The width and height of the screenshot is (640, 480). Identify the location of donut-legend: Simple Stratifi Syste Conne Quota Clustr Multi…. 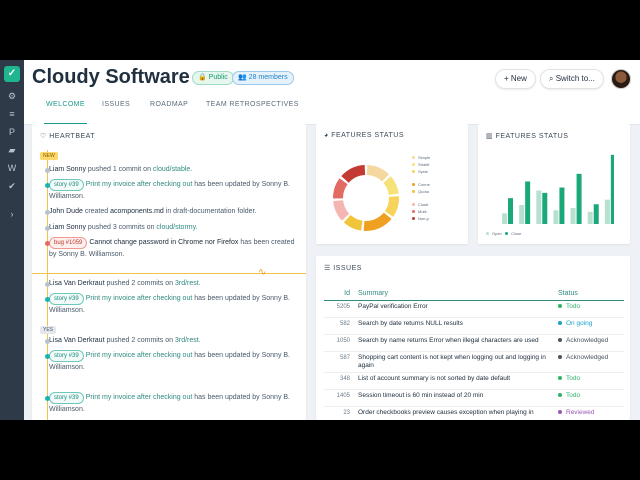
(421, 188).